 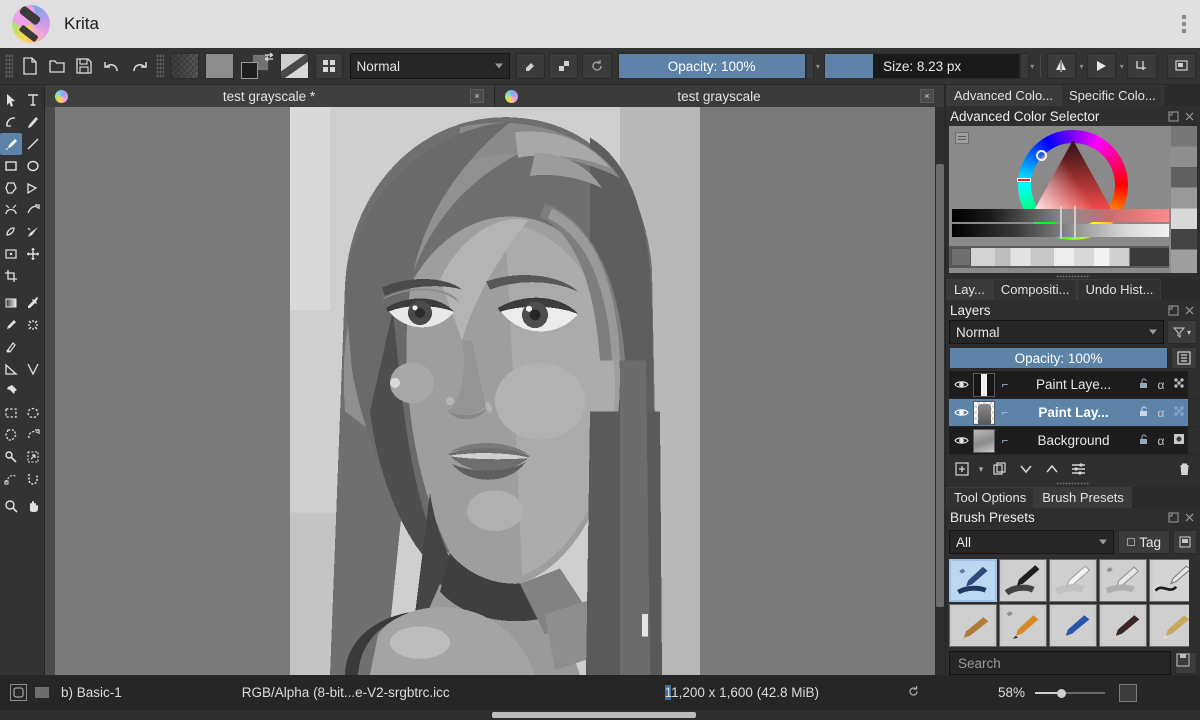 I want to click on reload-preset-icon, so click(x=597, y=66).